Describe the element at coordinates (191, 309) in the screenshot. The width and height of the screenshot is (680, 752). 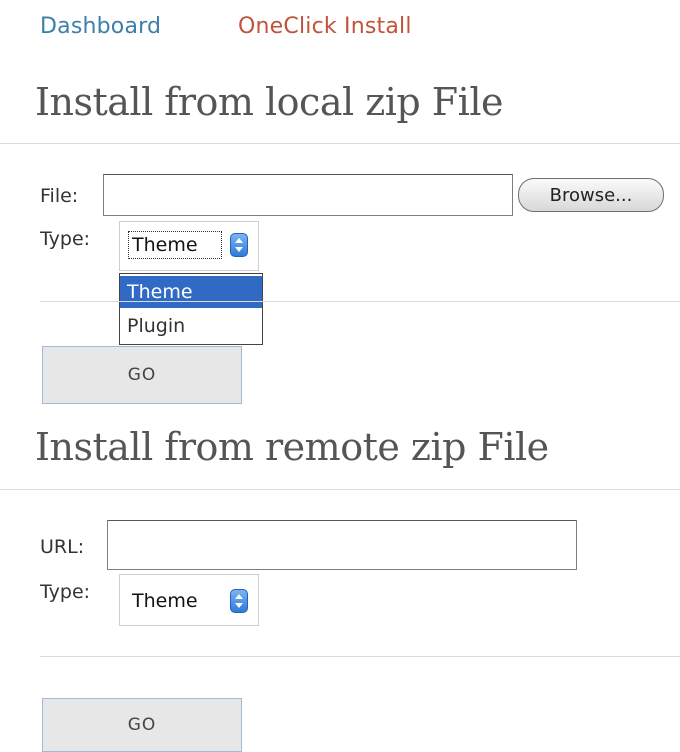
I see `type-dropdown-list: Theme Plugin` at that location.